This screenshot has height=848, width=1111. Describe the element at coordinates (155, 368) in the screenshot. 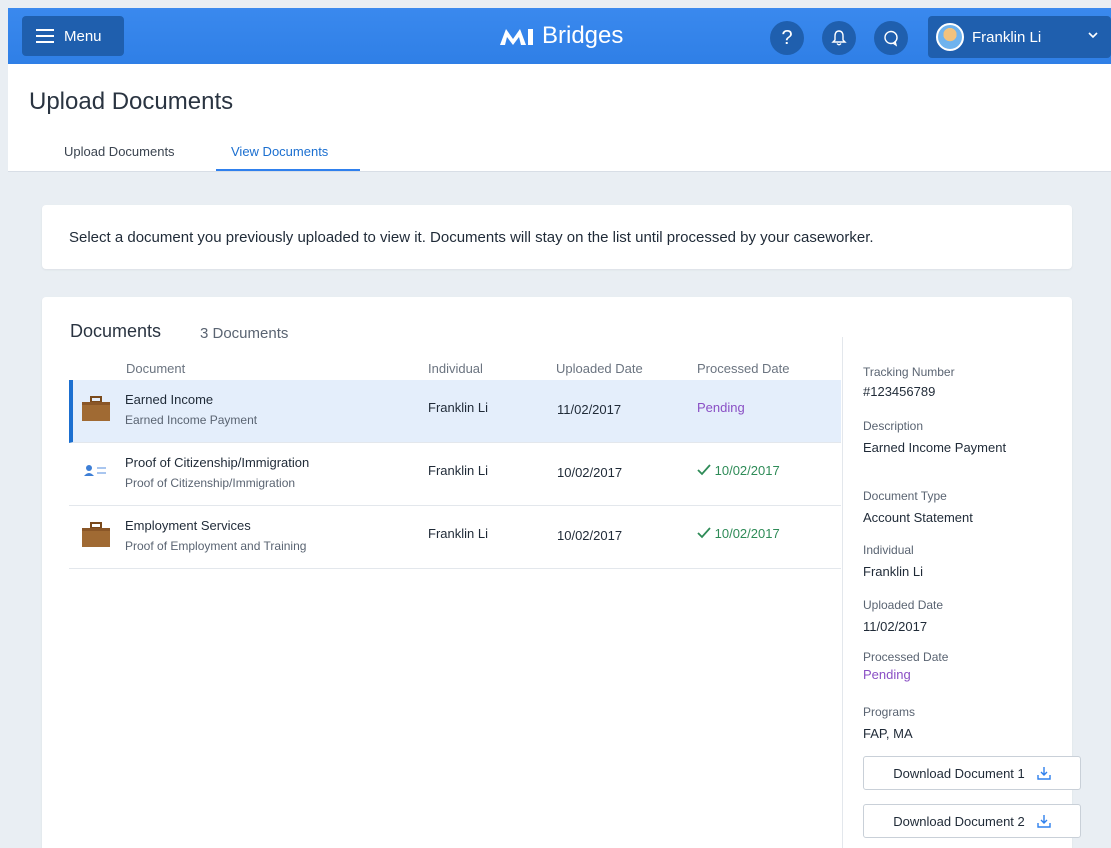

I see `column-header-document: Document` at that location.